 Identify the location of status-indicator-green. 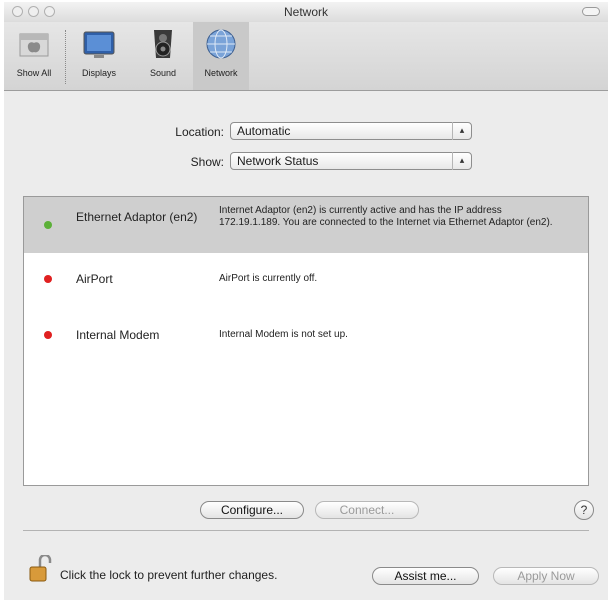
(48, 225).